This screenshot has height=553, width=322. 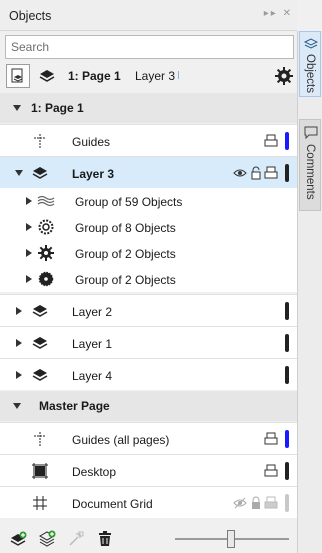 I want to click on group-icon, so click(x=46, y=201).